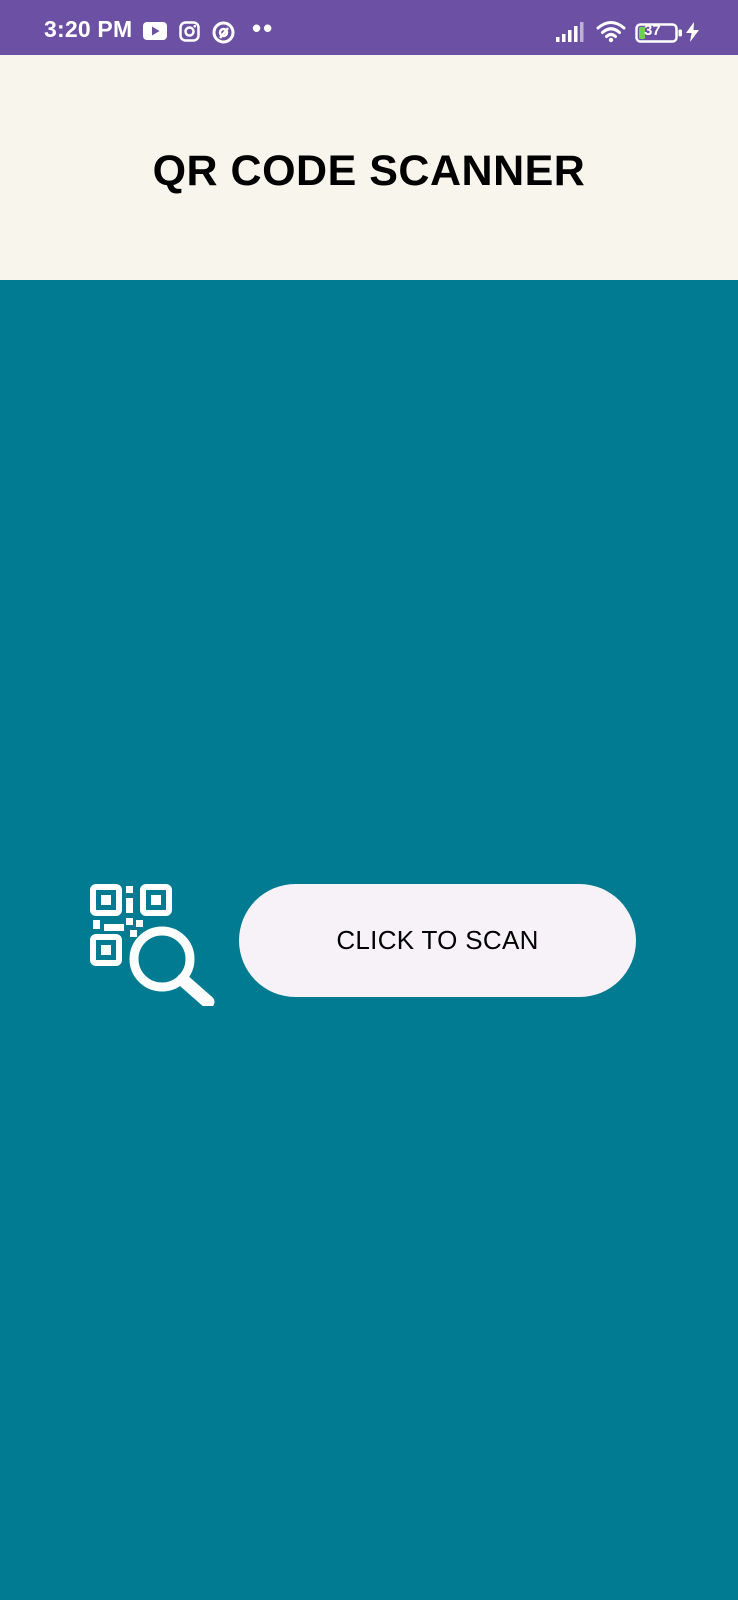 The image size is (738, 1600). I want to click on scan-button: CLICK TO SCAN, so click(437, 940).